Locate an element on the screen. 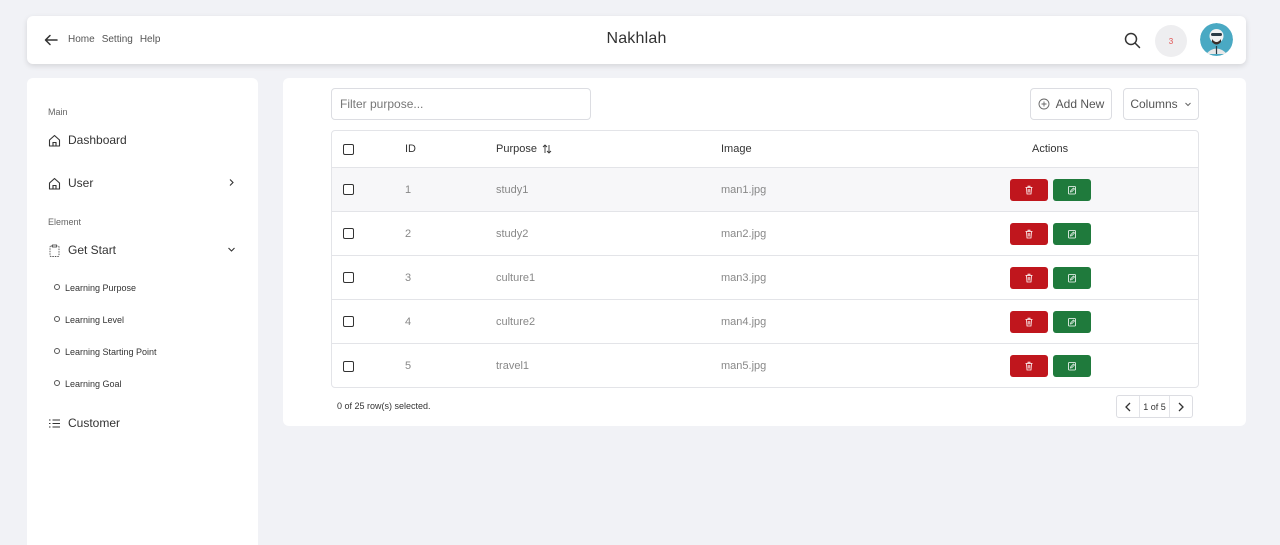 The width and height of the screenshot is (1280, 545). table-row: 1 study1 man1.jpg is located at coordinates (765, 190).